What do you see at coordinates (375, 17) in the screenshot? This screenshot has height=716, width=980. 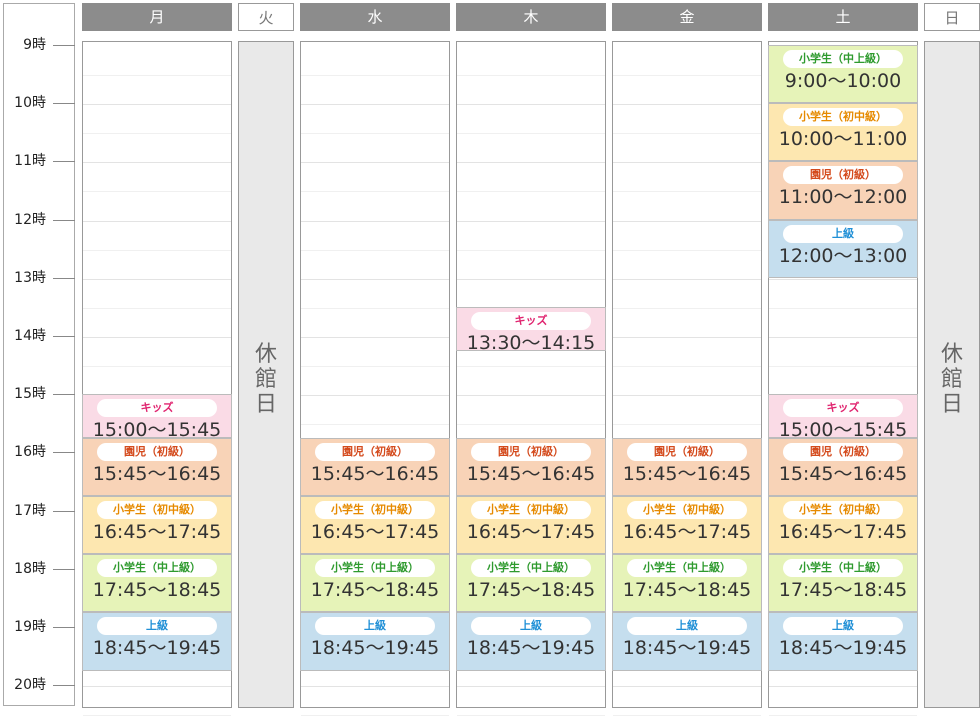 I see `day-header: 水` at bounding box center [375, 17].